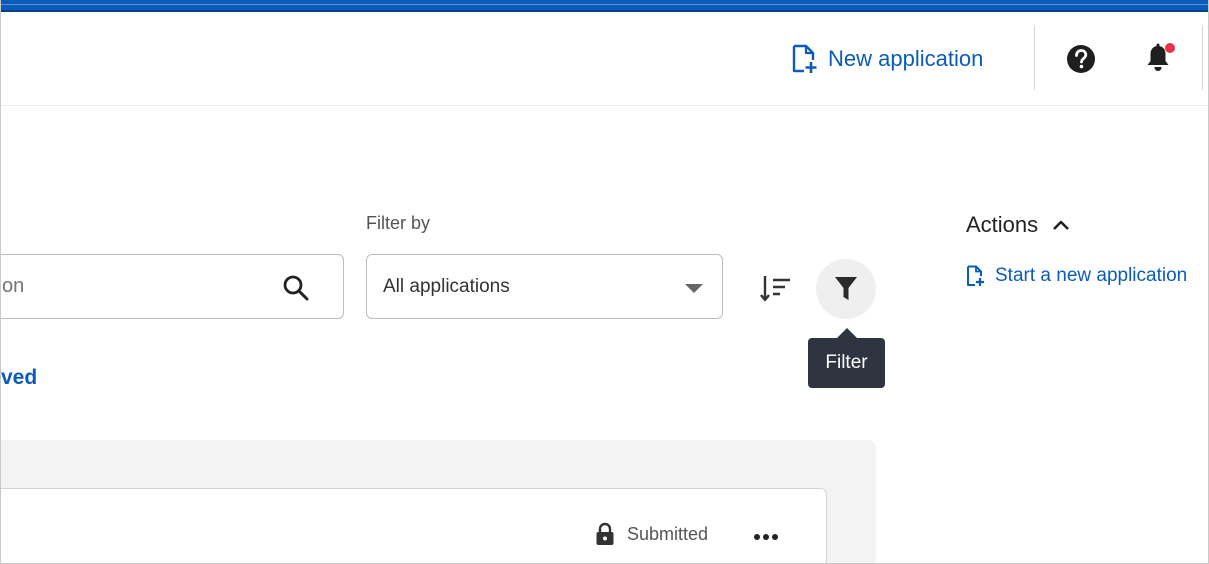  I want to click on filter-button, so click(846, 289).